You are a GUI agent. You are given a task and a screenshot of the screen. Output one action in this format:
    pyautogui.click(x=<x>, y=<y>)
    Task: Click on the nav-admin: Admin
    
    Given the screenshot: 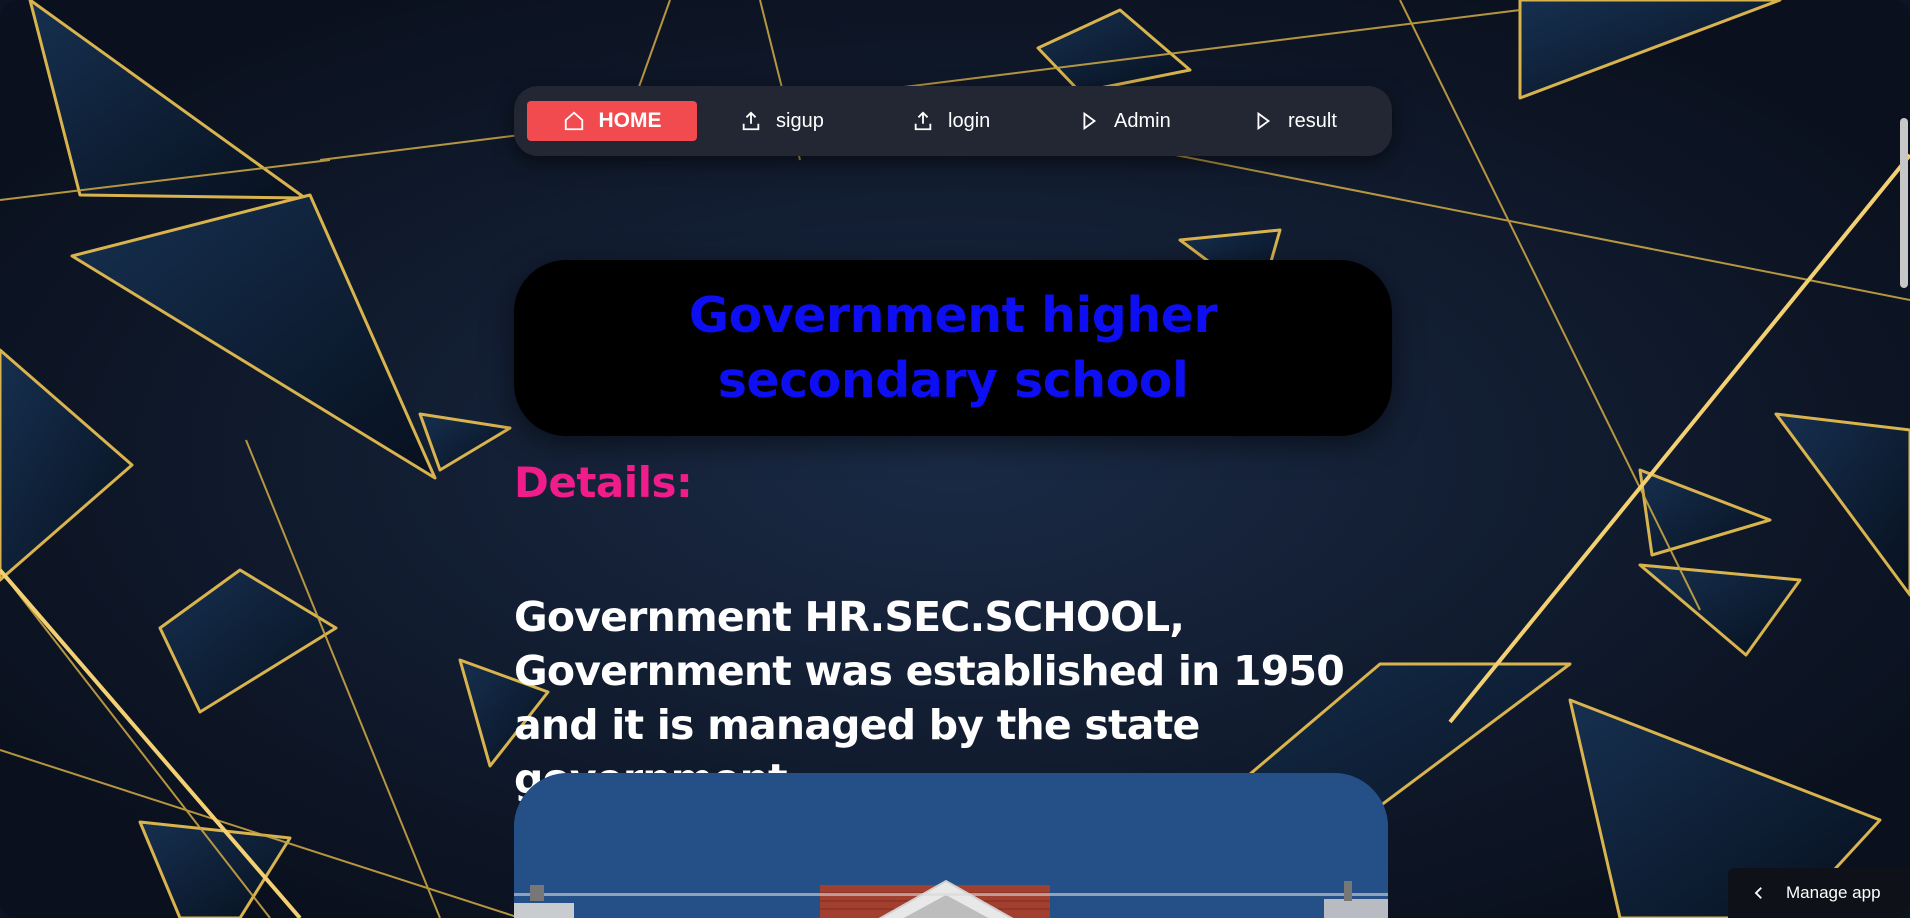 What is the action you would take?
    pyautogui.click(x=1124, y=121)
    